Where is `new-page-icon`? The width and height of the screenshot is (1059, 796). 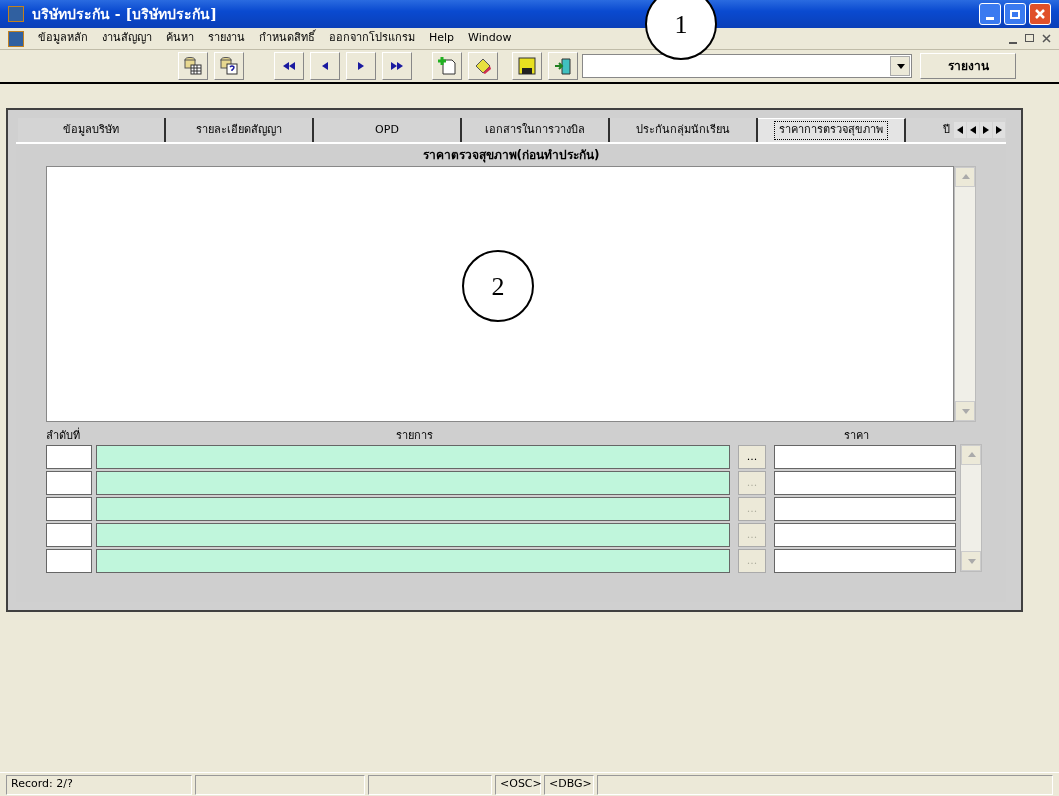
new-page-icon is located at coordinates (447, 66).